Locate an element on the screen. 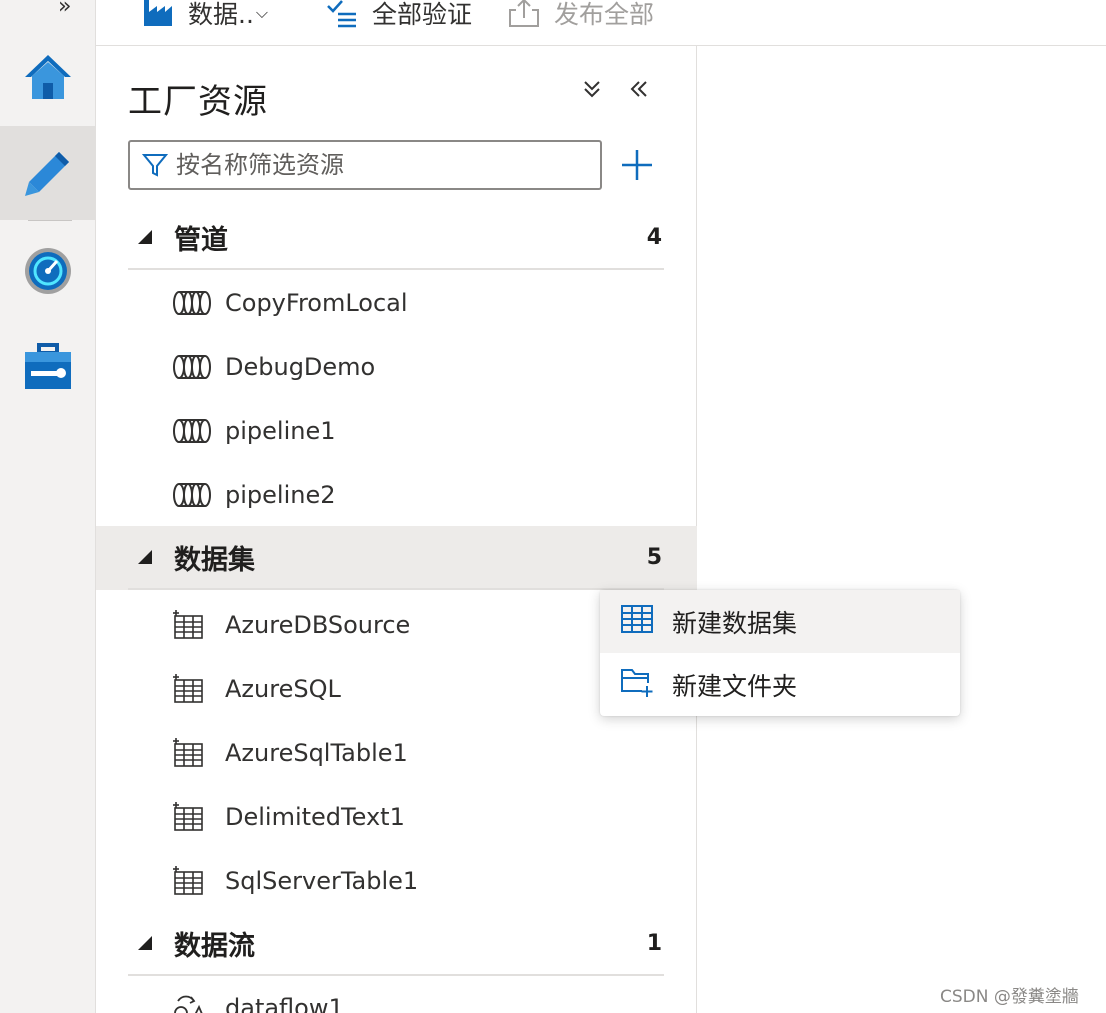 The width and height of the screenshot is (1106, 1013). section-header: 数据流 1 is located at coordinates (396, 944).